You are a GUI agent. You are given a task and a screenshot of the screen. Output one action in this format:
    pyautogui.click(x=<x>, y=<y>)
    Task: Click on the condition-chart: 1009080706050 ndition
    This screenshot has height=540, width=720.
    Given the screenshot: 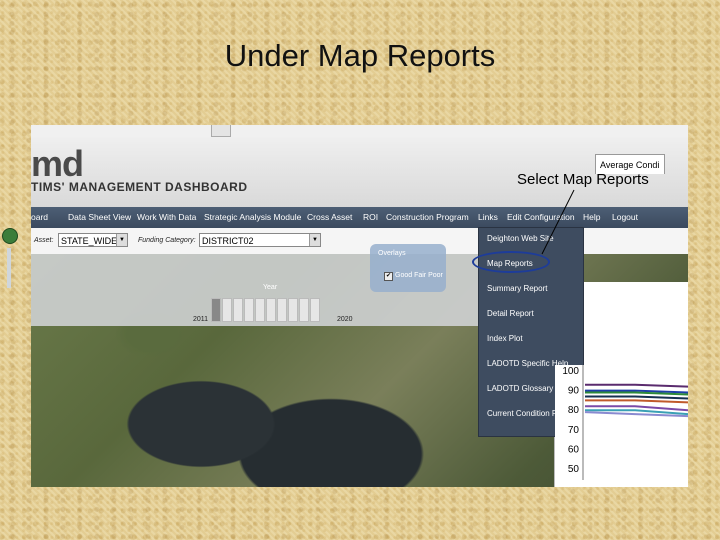 What is the action you would take?
    pyautogui.click(x=621, y=426)
    